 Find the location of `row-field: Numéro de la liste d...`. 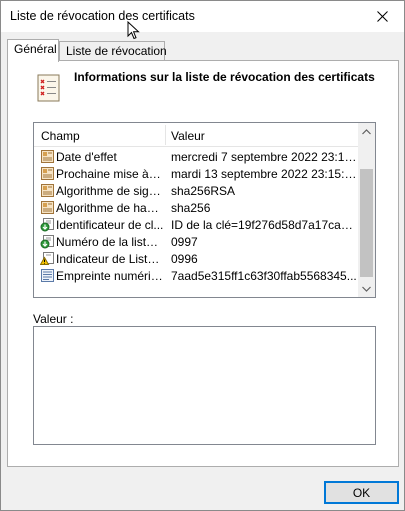

row-field: Numéro de la liste d... is located at coordinates (110, 242).